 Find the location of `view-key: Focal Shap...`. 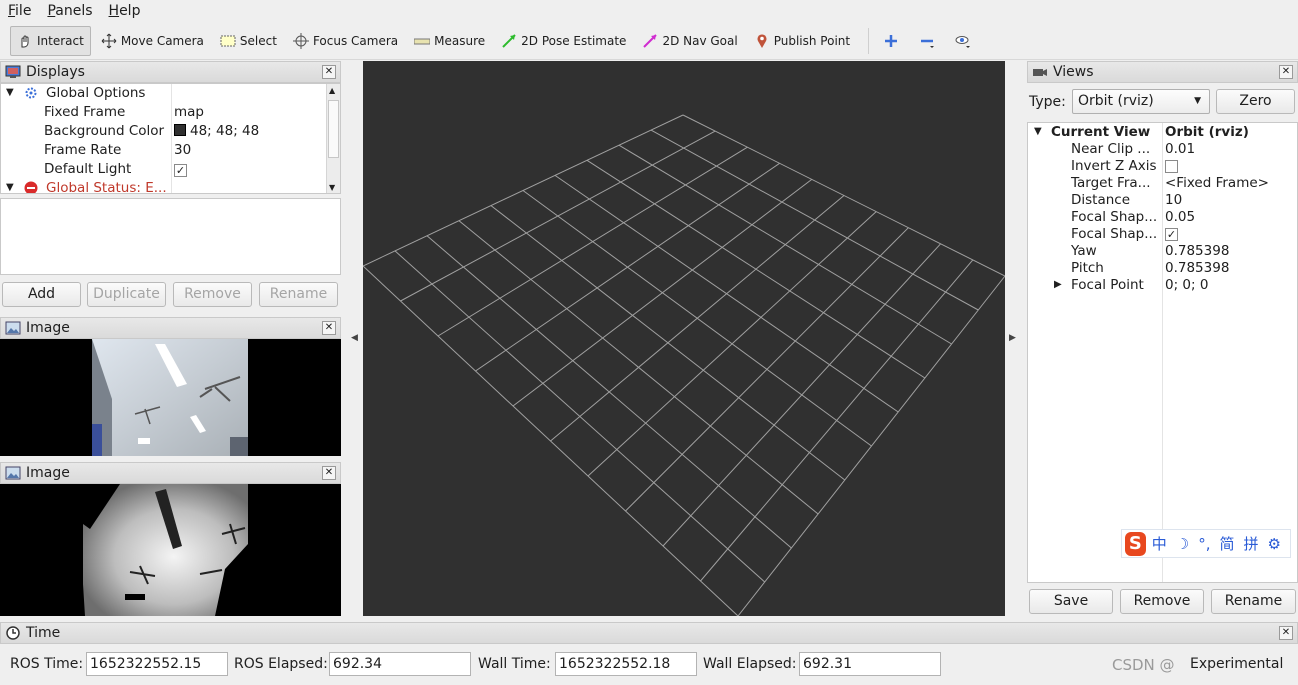

view-key: Focal Shap... is located at coordinates (1114, 217).